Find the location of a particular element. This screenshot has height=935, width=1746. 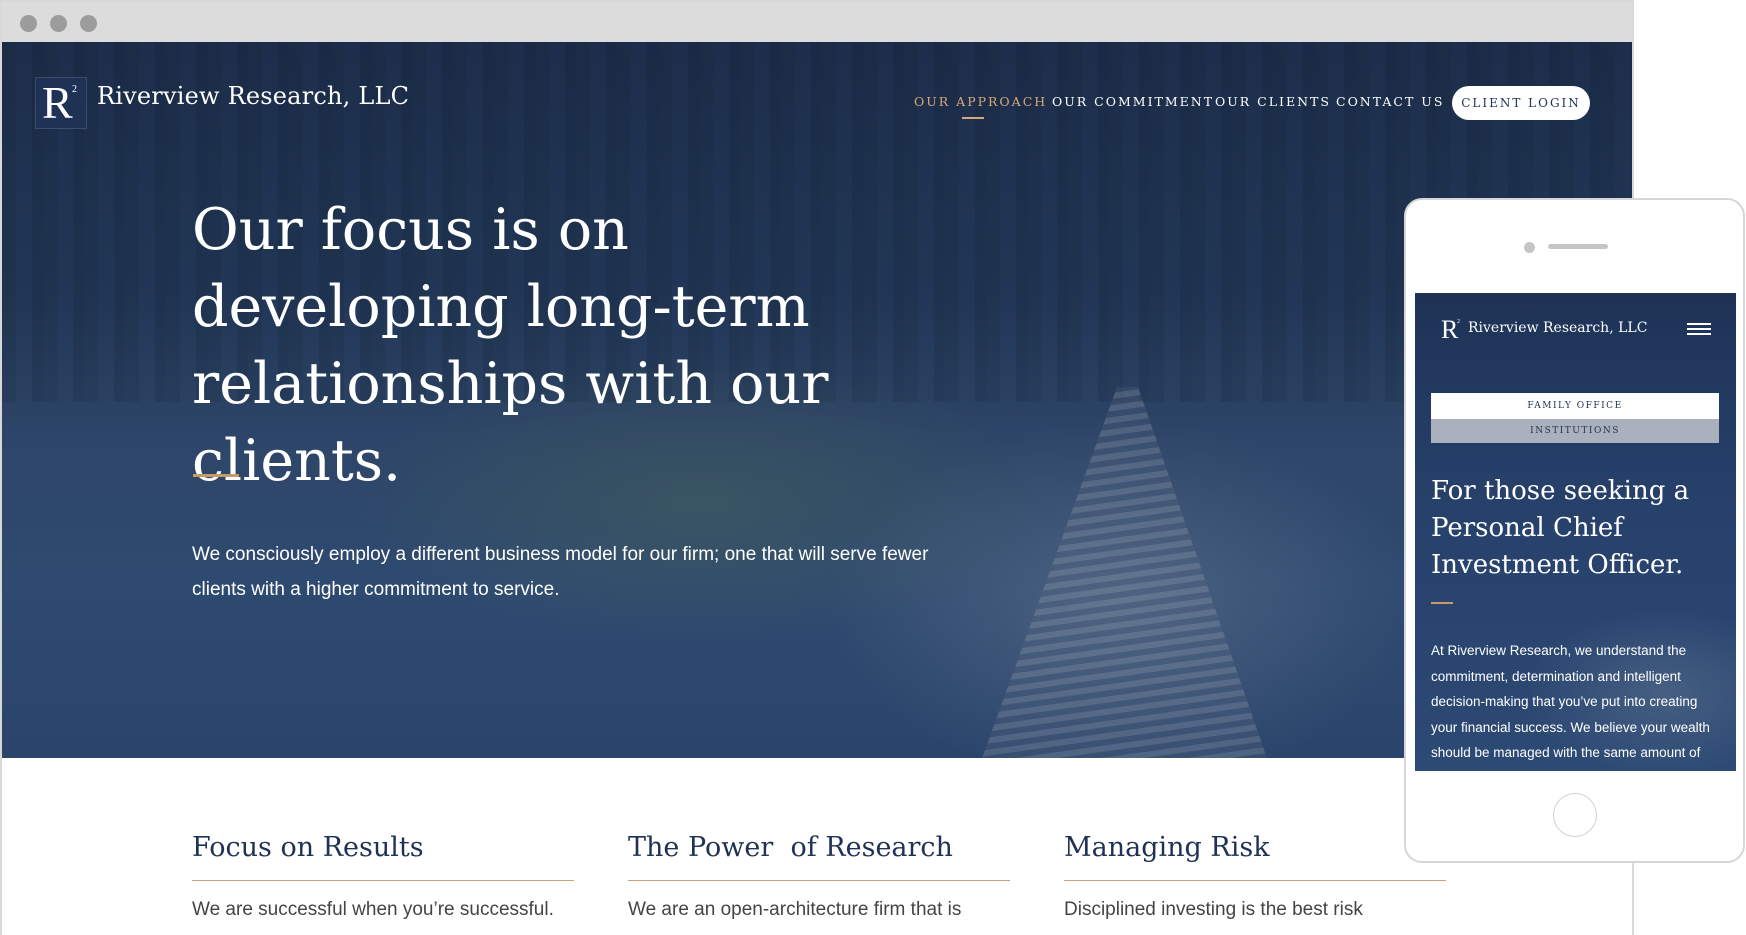

browser-toolbar is located at coordinates (817, 22).